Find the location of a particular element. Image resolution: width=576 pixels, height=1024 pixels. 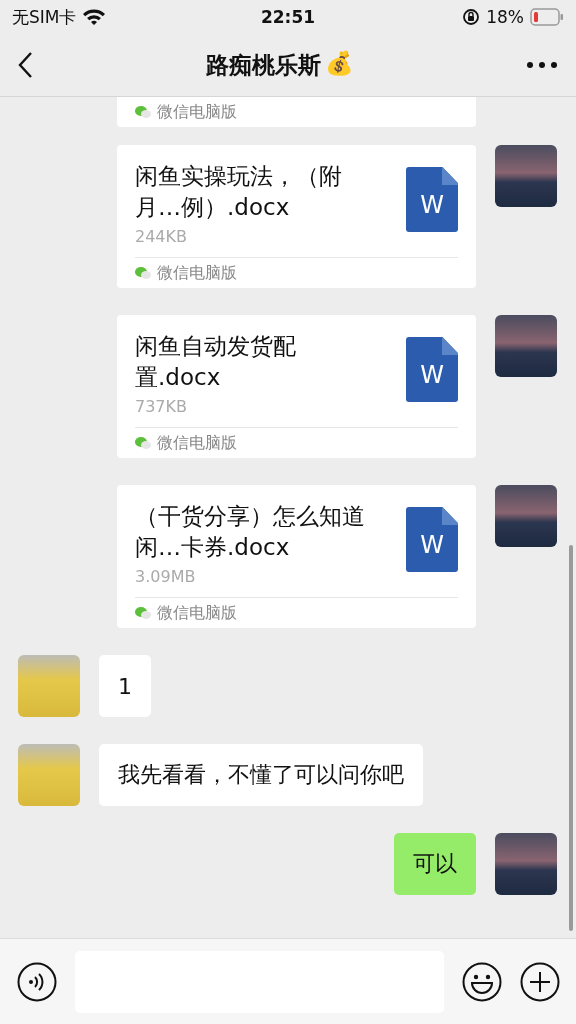

clock-time: 22:51 is located at coordinates (288, 17).